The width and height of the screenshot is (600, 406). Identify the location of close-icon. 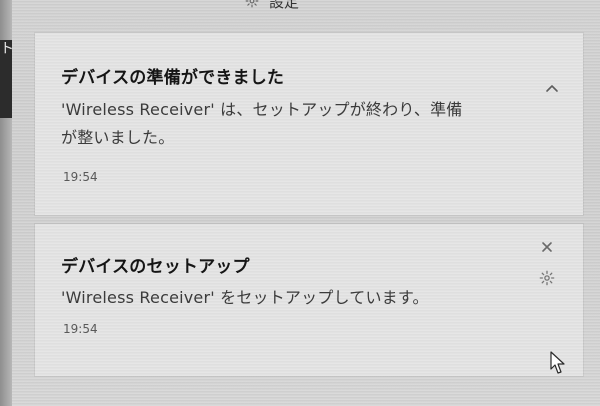
(547, 247).